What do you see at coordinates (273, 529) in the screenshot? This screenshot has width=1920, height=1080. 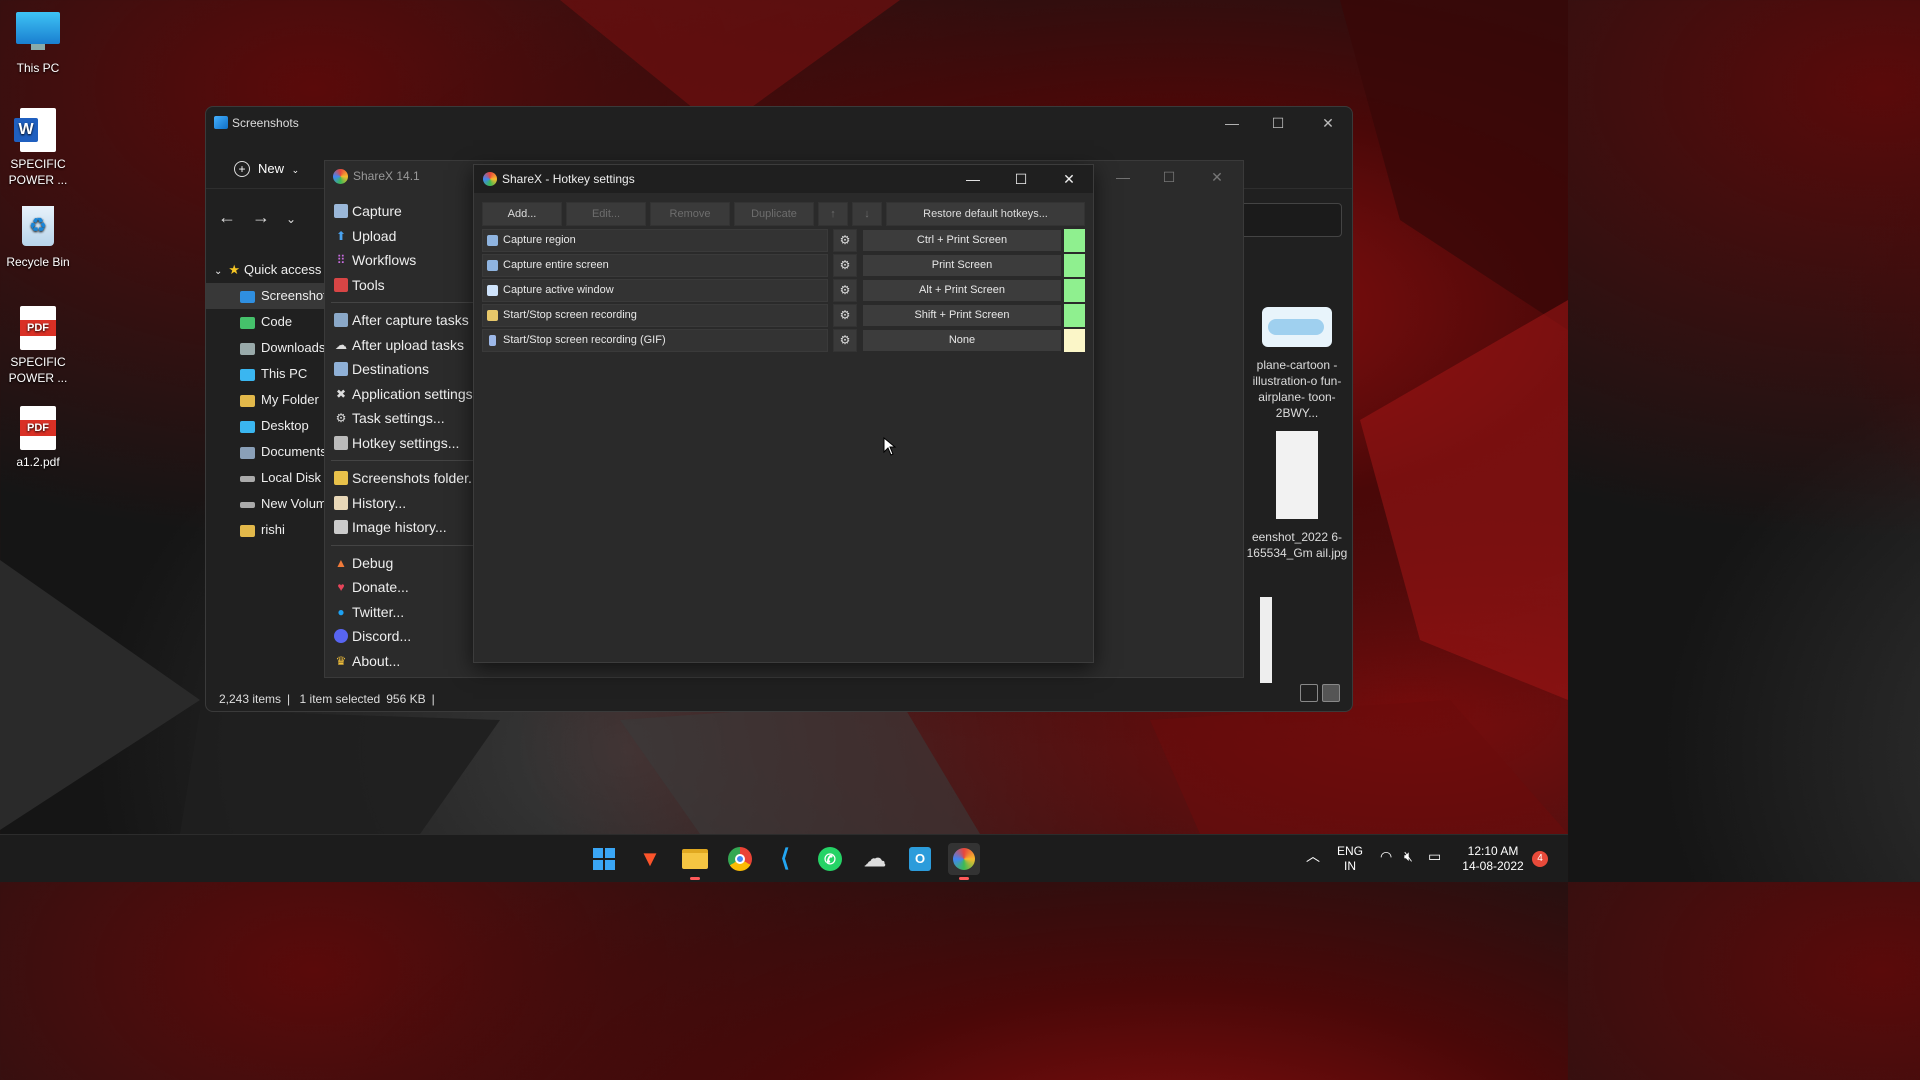 I see `tree-item-label: rishi` at bounding box center [273, 529].